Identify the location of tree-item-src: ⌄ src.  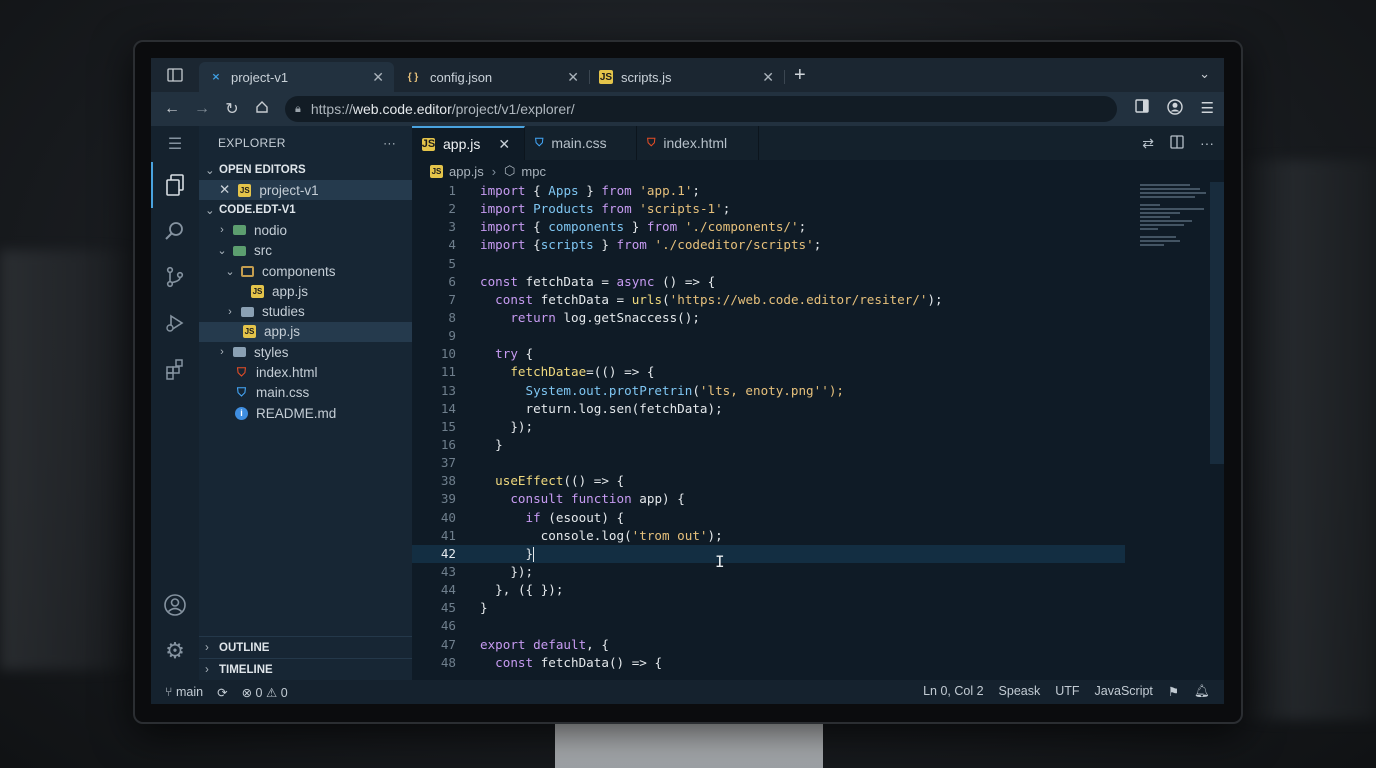
(305, 251).